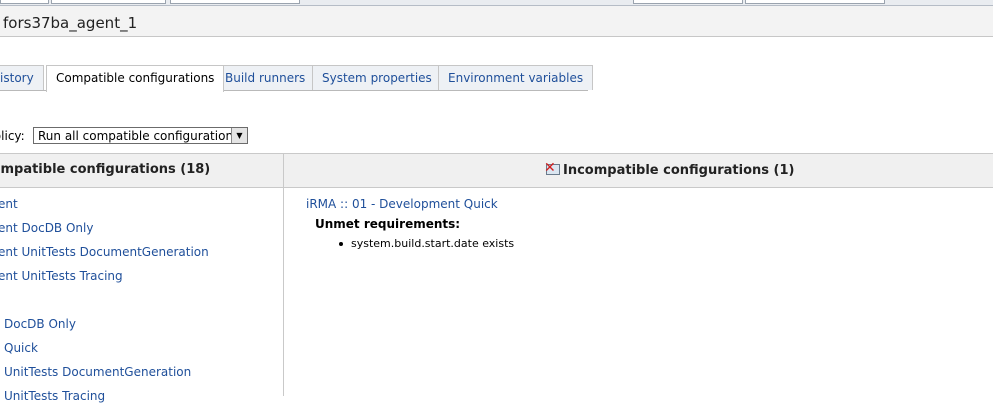  Describe the element at coordinates (496, 21) in the screenshot. I see `title-bar: fors37ba_agent_1` at that location.